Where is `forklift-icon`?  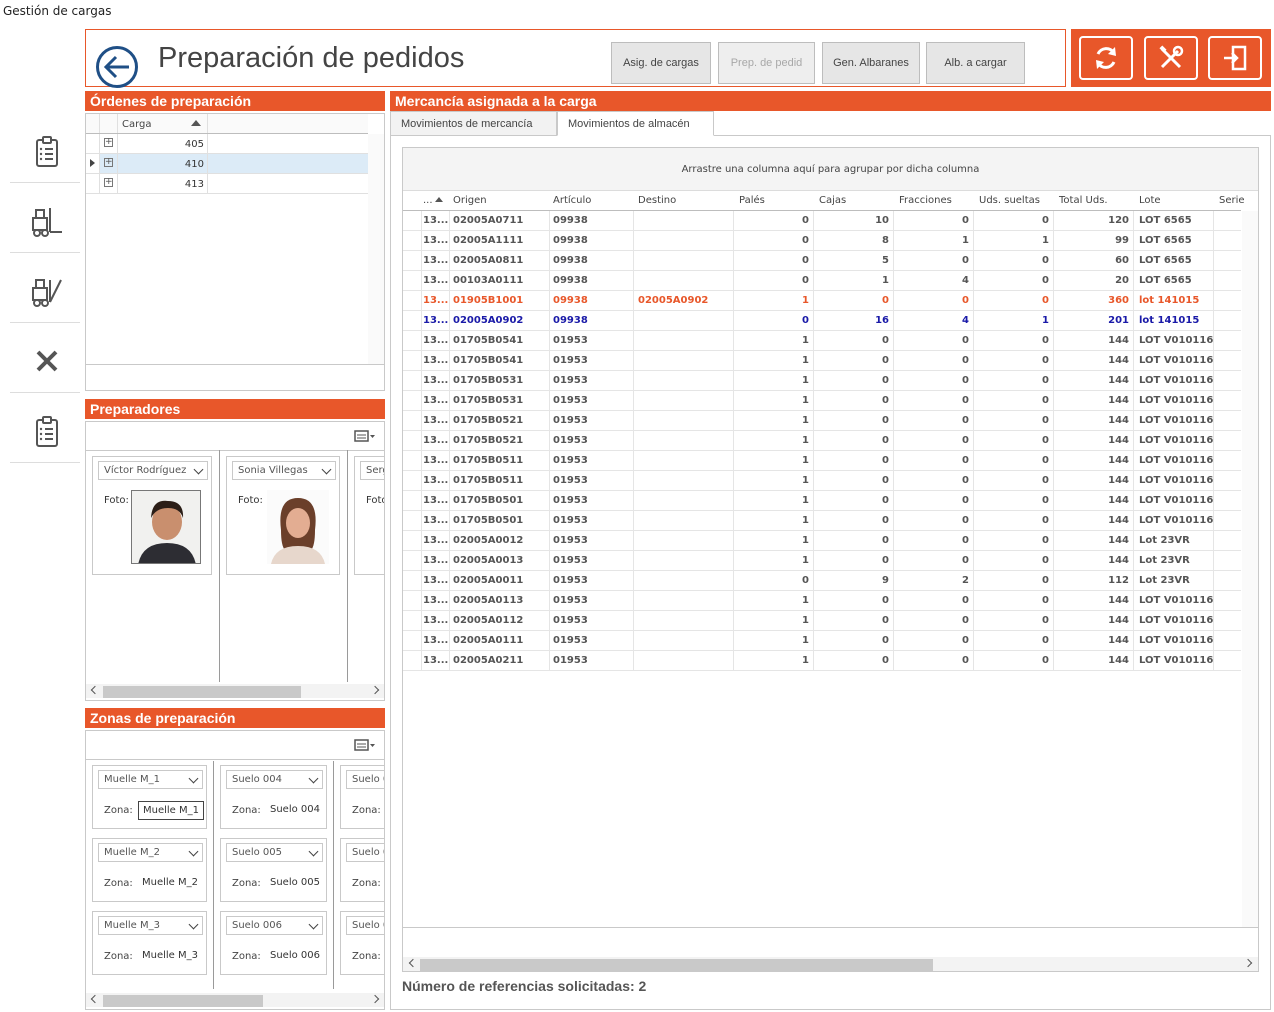 forklift-icon is located at coordinates (47, 222).